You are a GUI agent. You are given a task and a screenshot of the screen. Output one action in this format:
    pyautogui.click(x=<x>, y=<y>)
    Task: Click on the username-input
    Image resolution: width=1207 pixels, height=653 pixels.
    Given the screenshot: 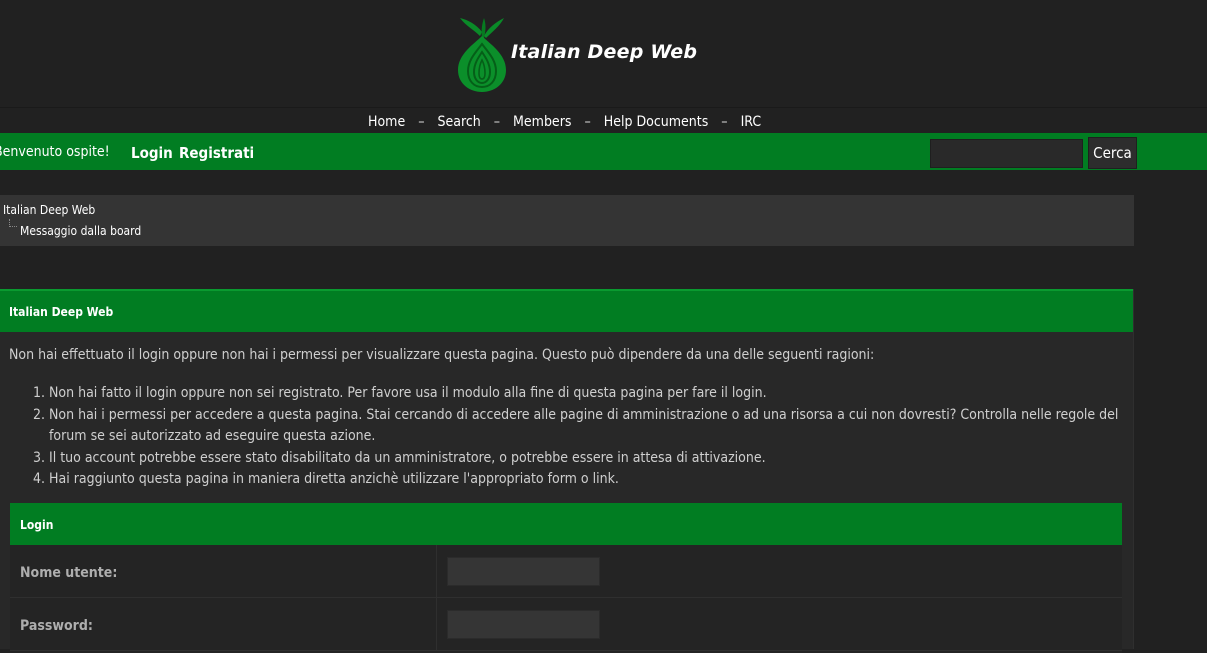 What is the action you would take?
    pyautogui.click(x=523, y=571)
    